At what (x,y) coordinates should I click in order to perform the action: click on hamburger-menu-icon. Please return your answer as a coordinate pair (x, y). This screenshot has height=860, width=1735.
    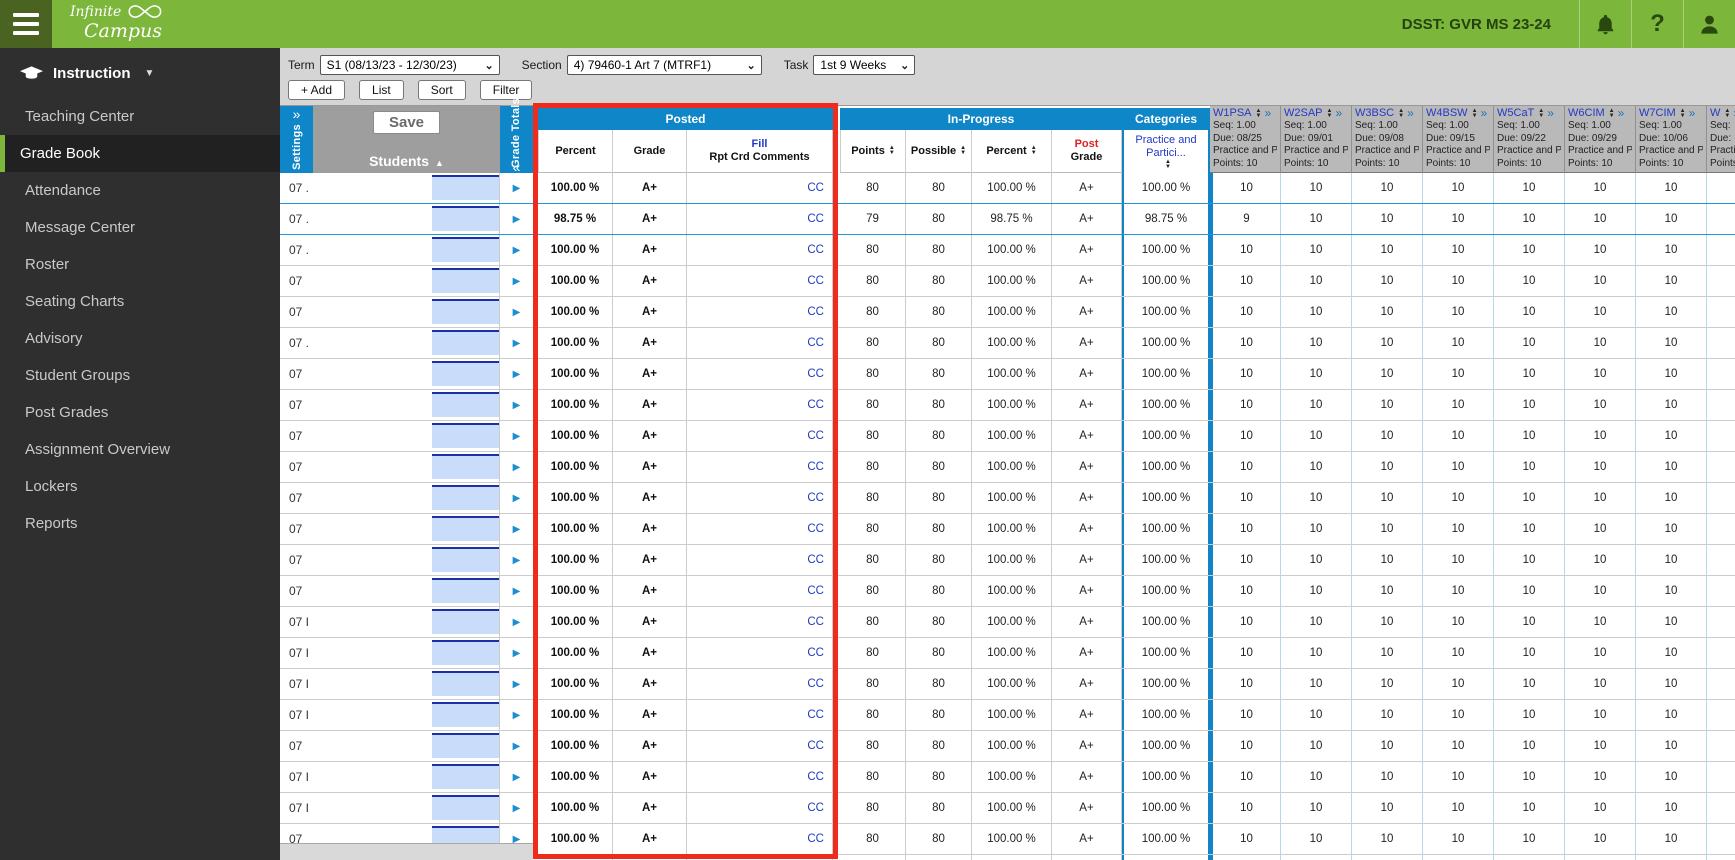
    Looking at the image, I should click on (26, 24).